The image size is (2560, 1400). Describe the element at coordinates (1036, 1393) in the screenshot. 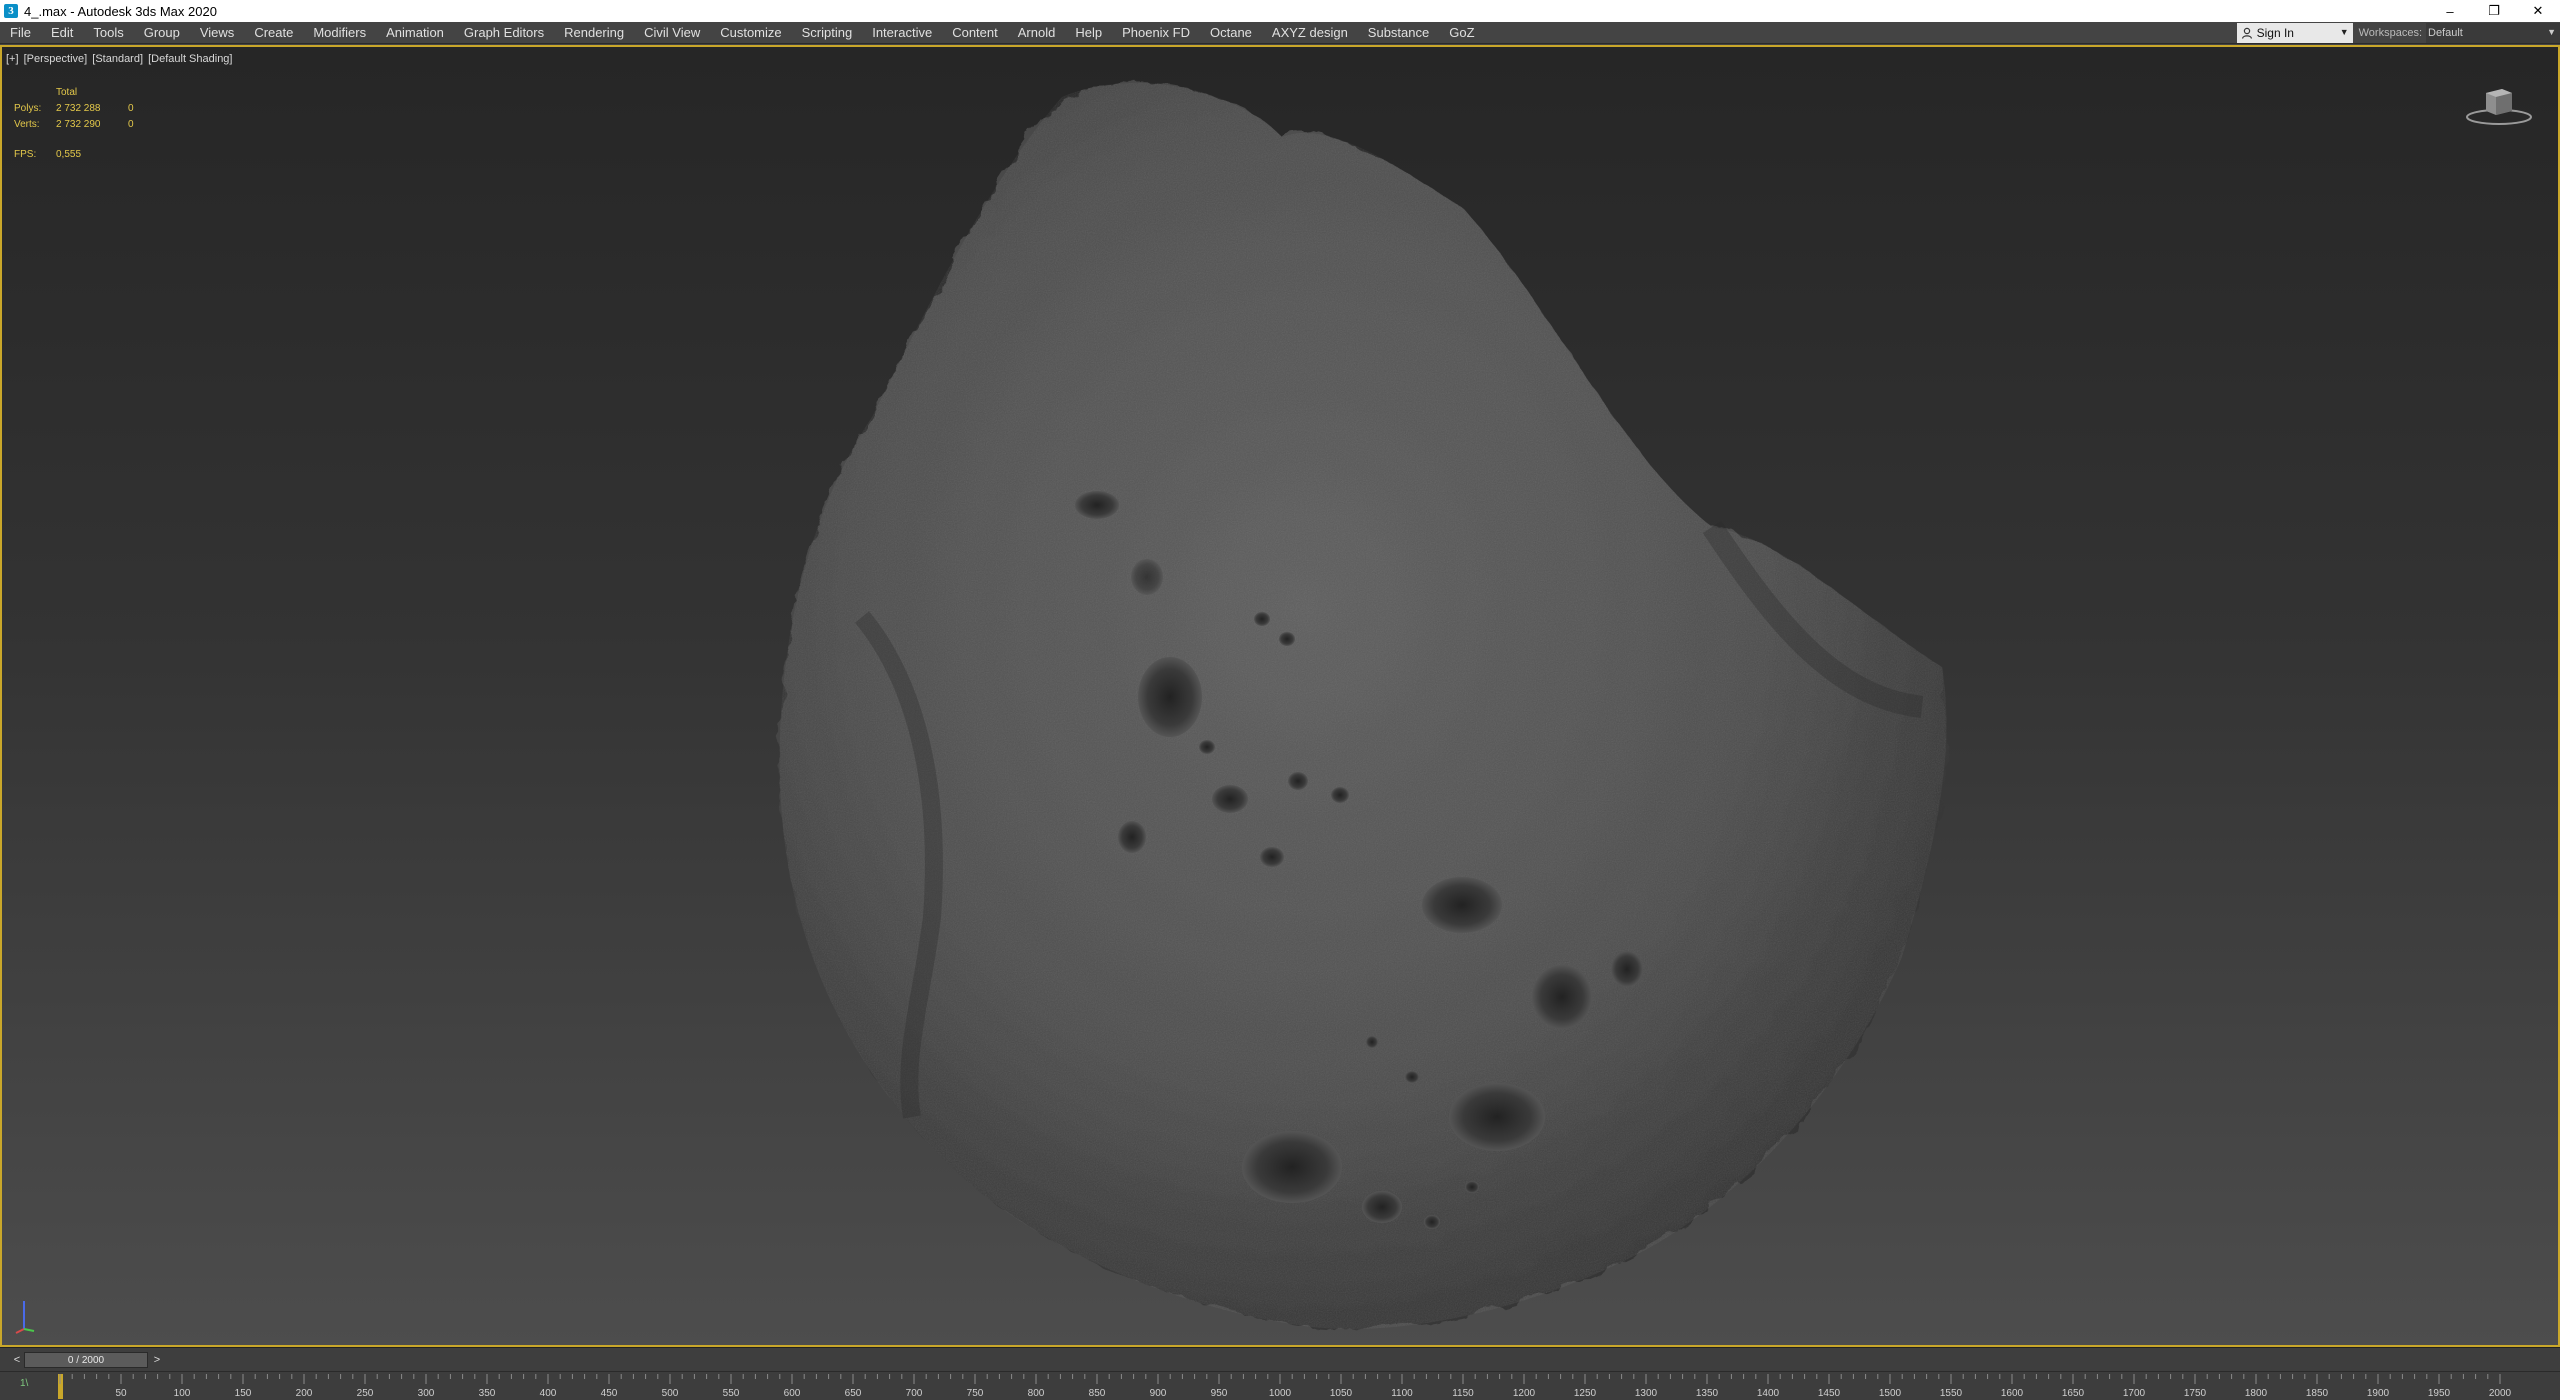

I see `track-tick-label: 800` at that location.